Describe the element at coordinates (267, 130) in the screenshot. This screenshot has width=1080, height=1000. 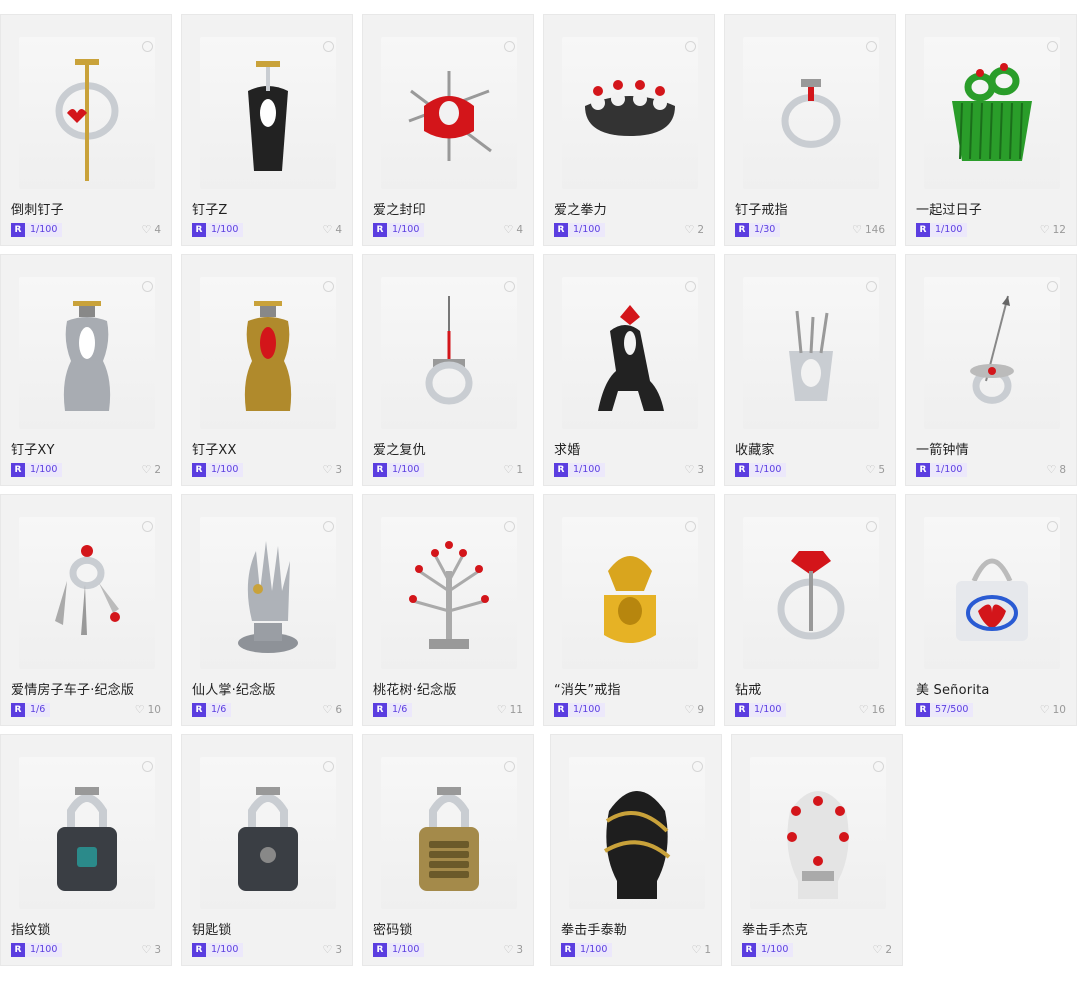
I see `nft-card: 钉子Z R 1/100 ♡ 4` at that location.